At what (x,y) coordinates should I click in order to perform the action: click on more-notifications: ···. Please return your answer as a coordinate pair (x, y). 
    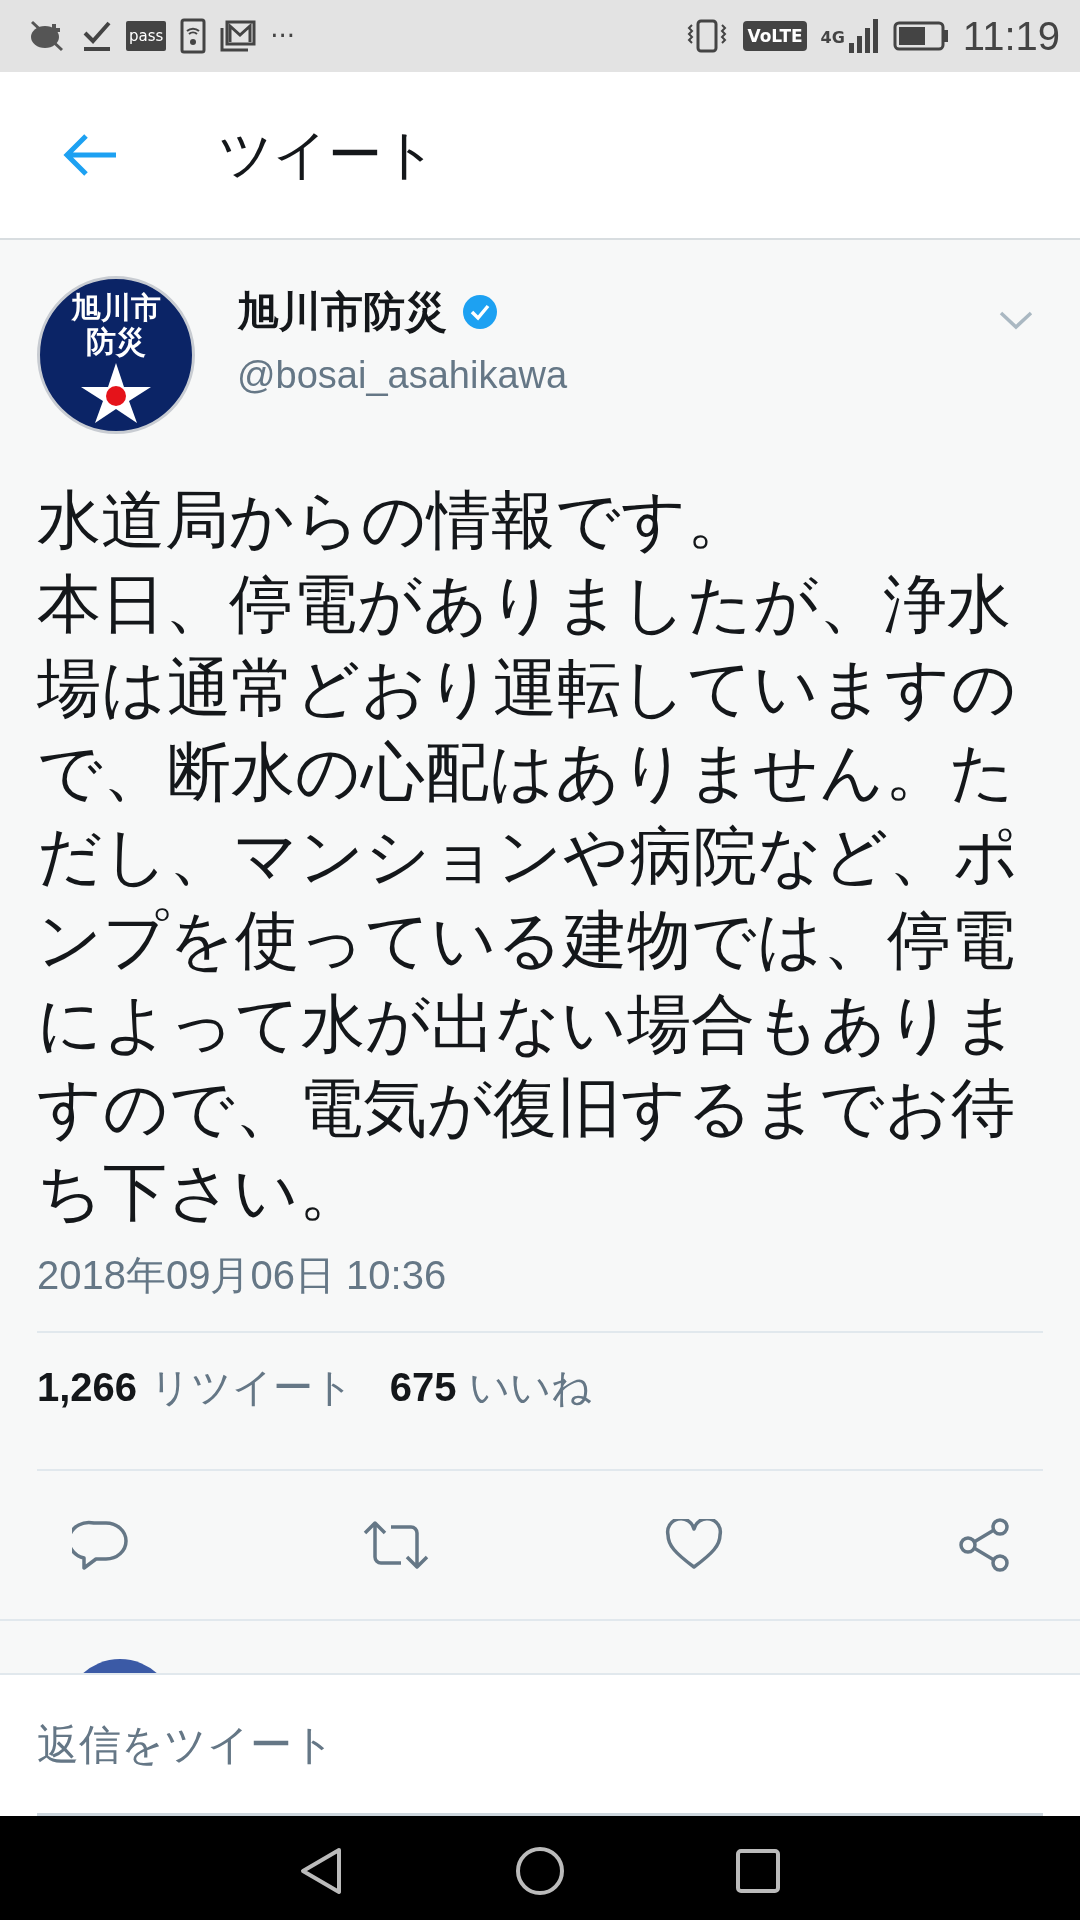
    Looking at the image, I should click on (283, 36).